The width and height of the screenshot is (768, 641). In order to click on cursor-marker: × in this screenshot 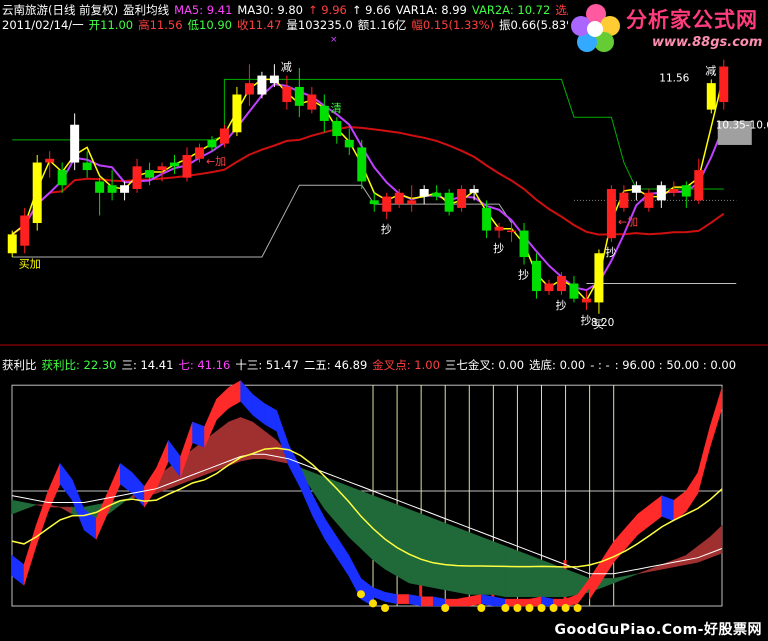, I will do `click(334, 40)`.